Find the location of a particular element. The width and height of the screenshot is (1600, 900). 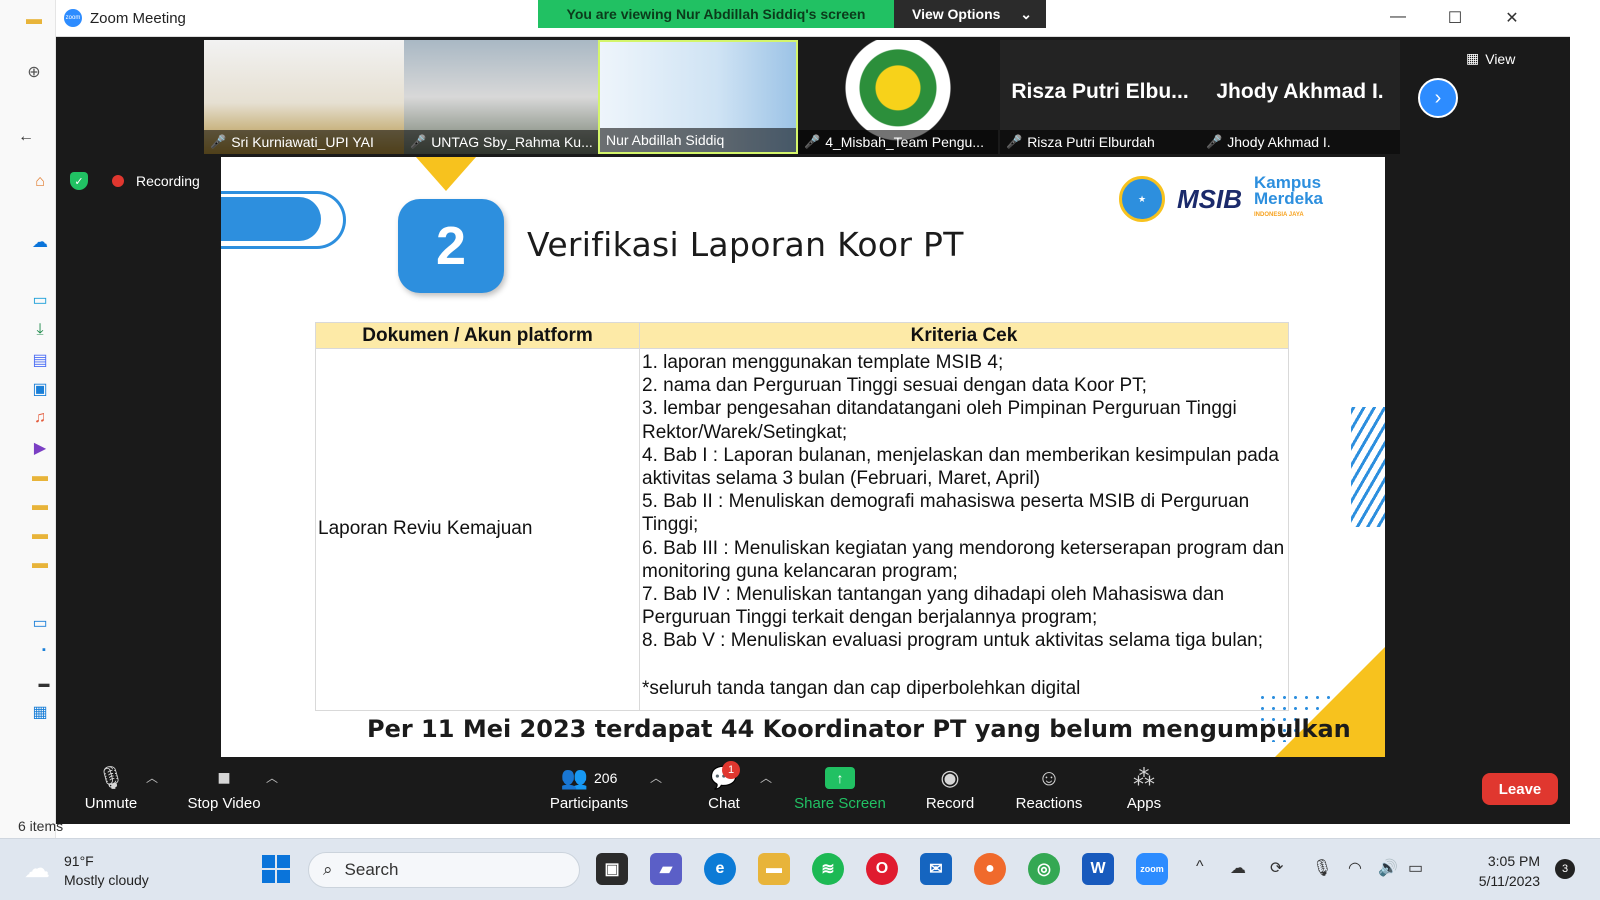

mail-icon: ✉ is located at coordinates (936, 869).